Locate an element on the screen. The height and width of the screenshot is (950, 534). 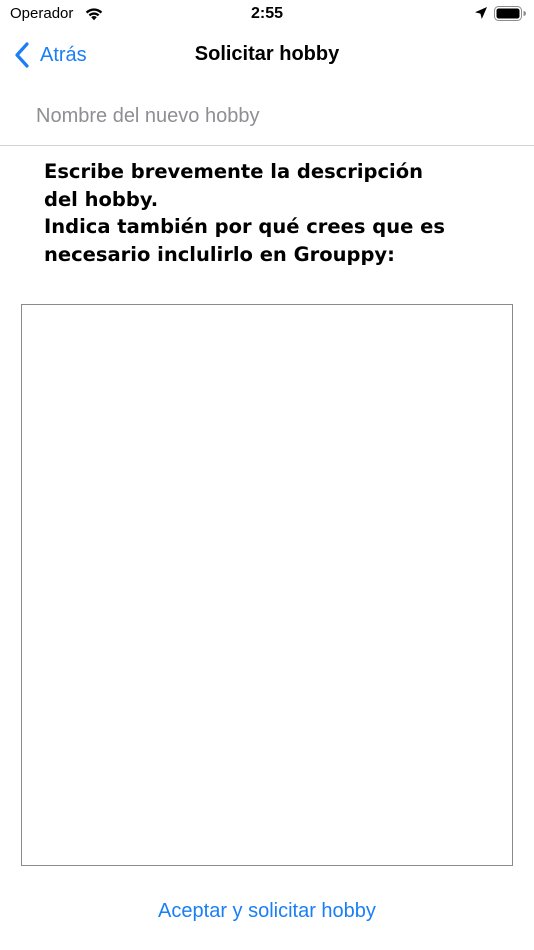
status-bar: Operador 2:55 is located at coordinates (267, 15).